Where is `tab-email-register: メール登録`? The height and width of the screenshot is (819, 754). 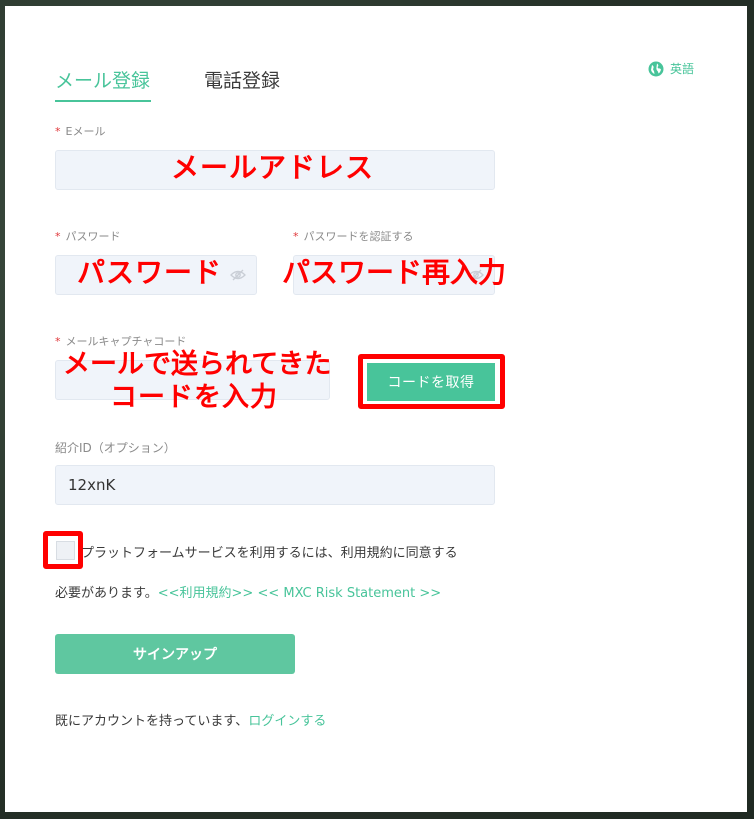 tab-email-register: メール登録 is located at coordinates (103, 84).